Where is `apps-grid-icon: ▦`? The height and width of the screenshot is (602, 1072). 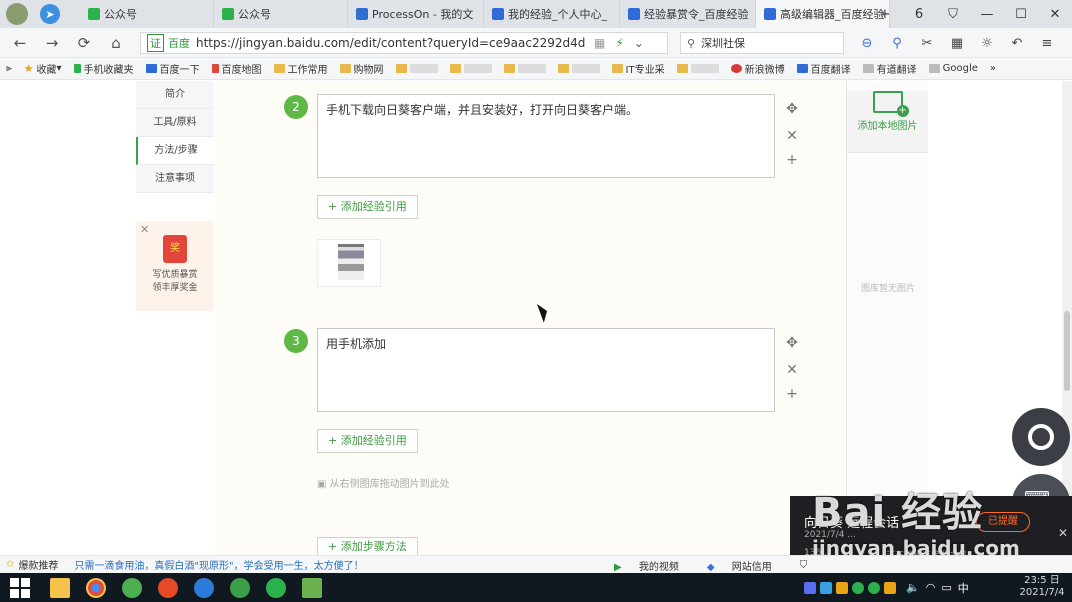
apps-grid-icon: ▦ is located at coordinates (957, 43).